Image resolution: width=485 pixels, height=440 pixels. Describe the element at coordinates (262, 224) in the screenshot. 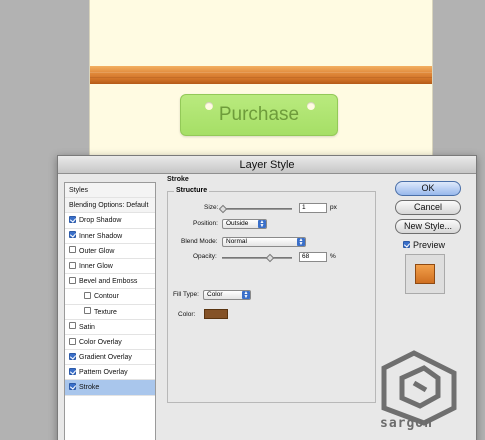

I see `position-select-arrow-icon: ▲ ▼` at that location.